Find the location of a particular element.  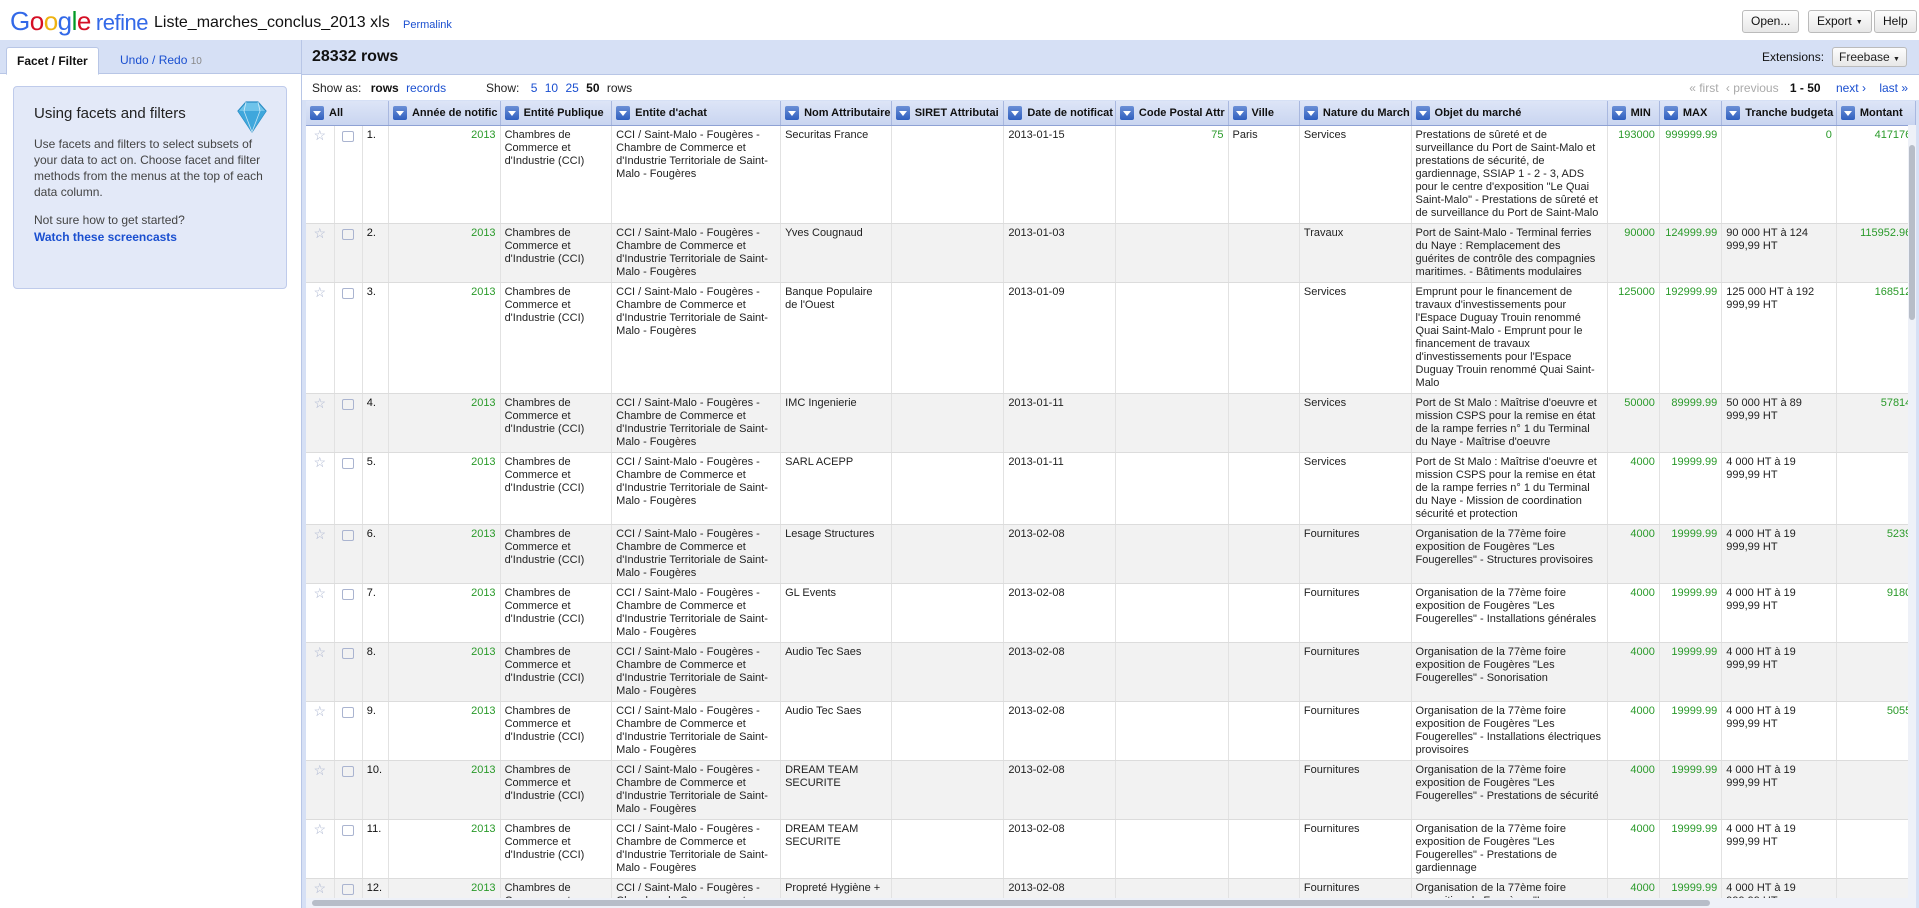

cell-montant: 5055 is located at coordinates (1876, 731).